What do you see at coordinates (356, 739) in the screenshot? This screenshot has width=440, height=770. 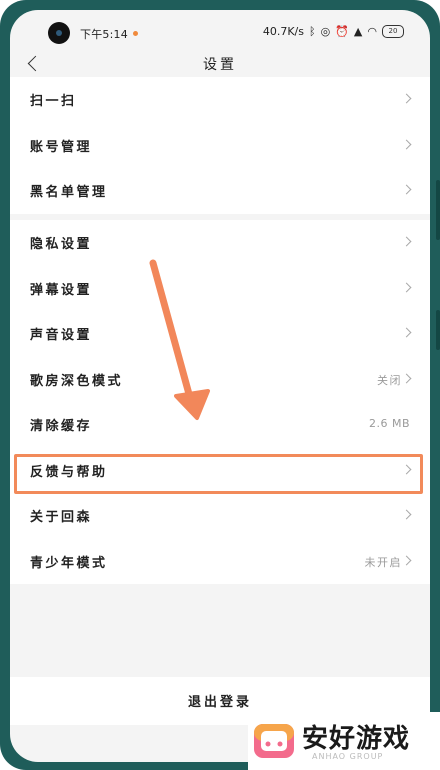 I see `watermark-text: 安好游戏` at bounding box center [356, 739].